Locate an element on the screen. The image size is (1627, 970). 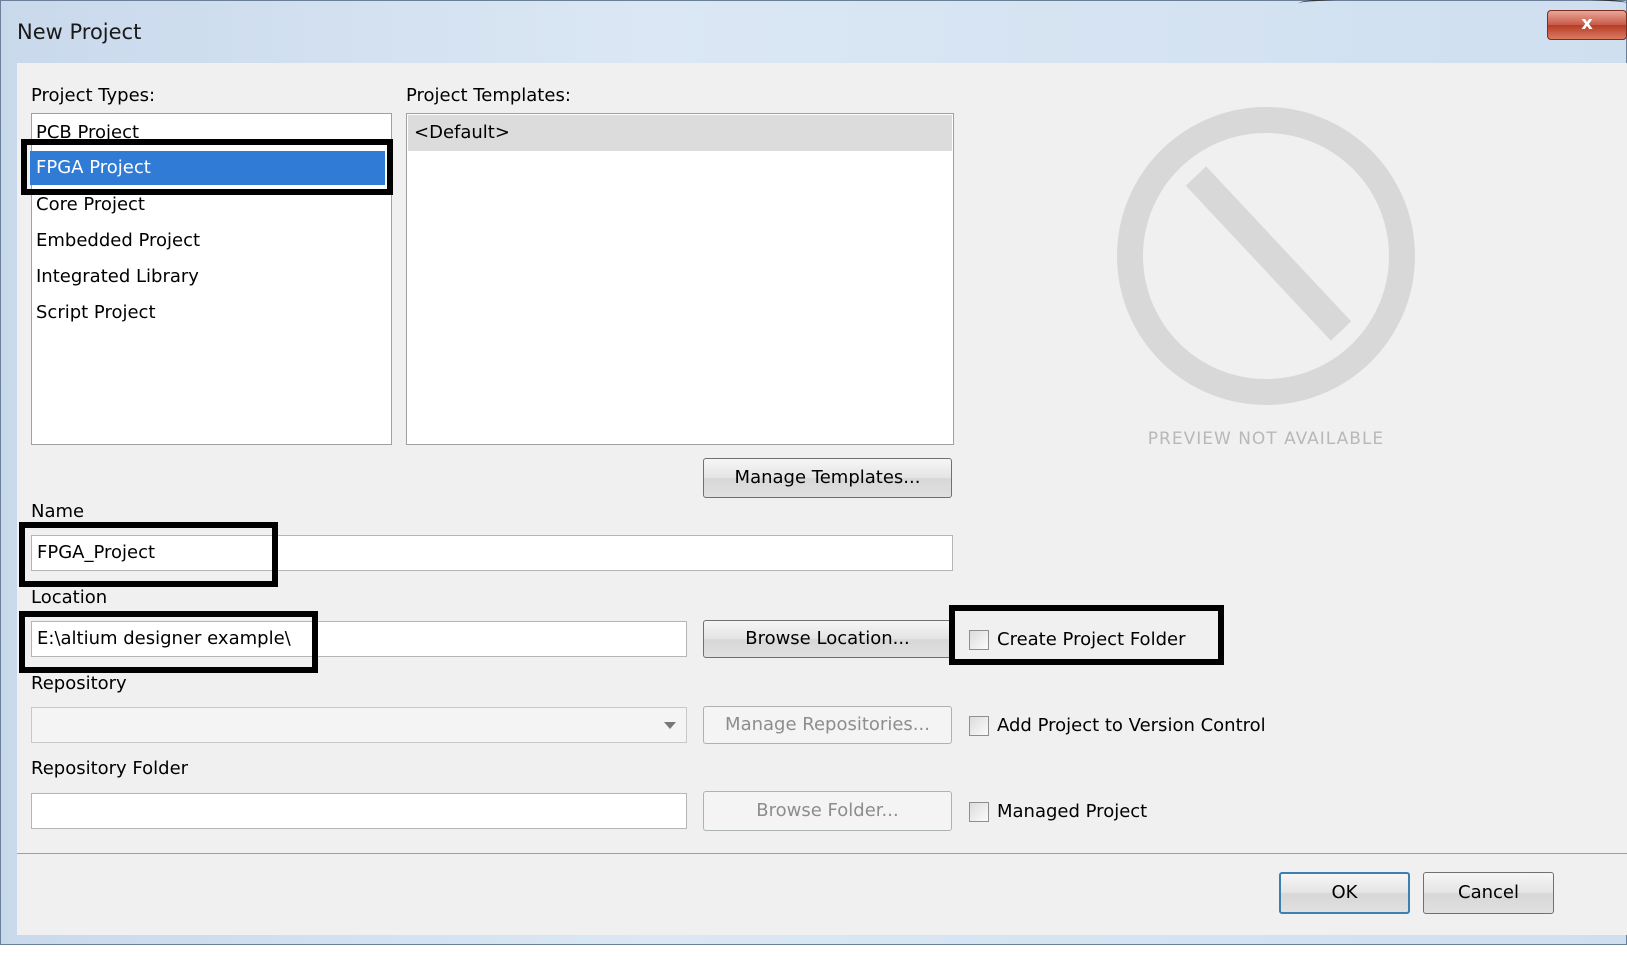
name-label: Name is located at coordinates (58, 511).